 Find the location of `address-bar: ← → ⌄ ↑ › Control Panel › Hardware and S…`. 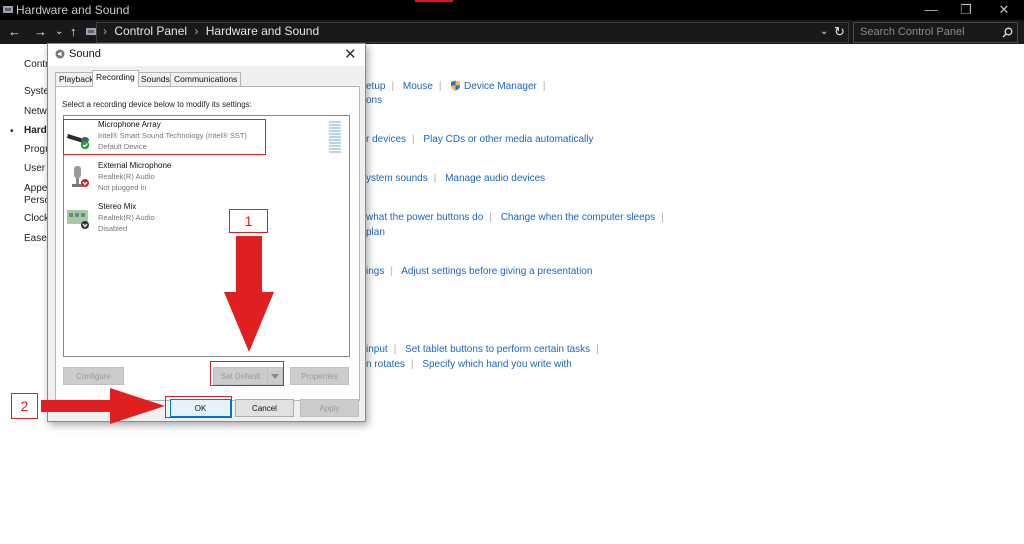

address-bar: ← → ⌄ ↑ › Control Panel › Hardware and S… is located at coordinates (512, 32).